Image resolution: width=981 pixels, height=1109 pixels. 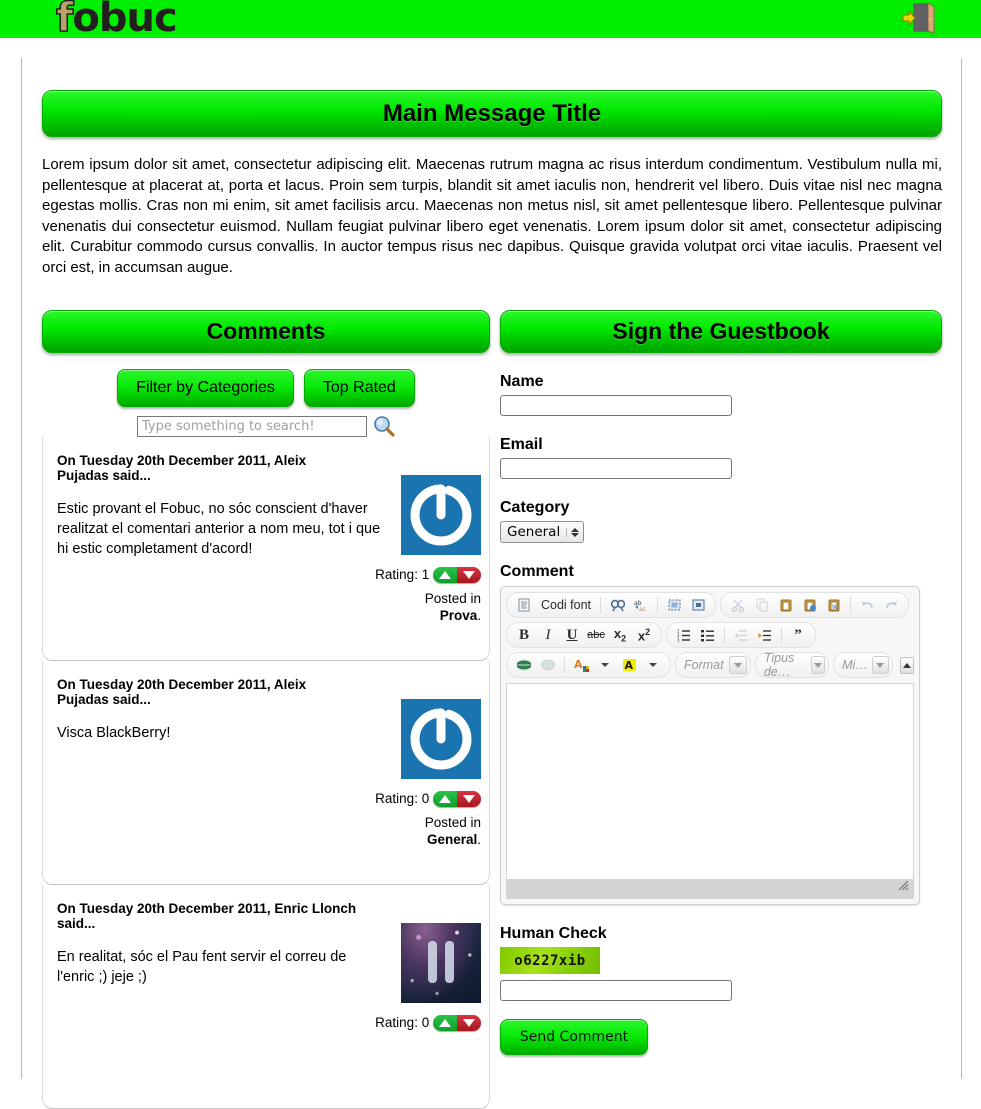 What do you see at coordinates (421, 818) in the screenshot?
I see `rating-box: Rating: 0 Posted in General.` at bounding box center [421, 818].